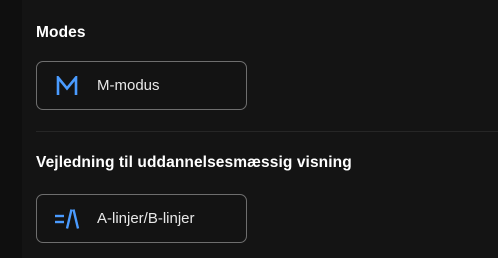 Image resolution: width=498 pixels, height=258 pixels. I want to click on m-mode-icon, so click(67, 86).